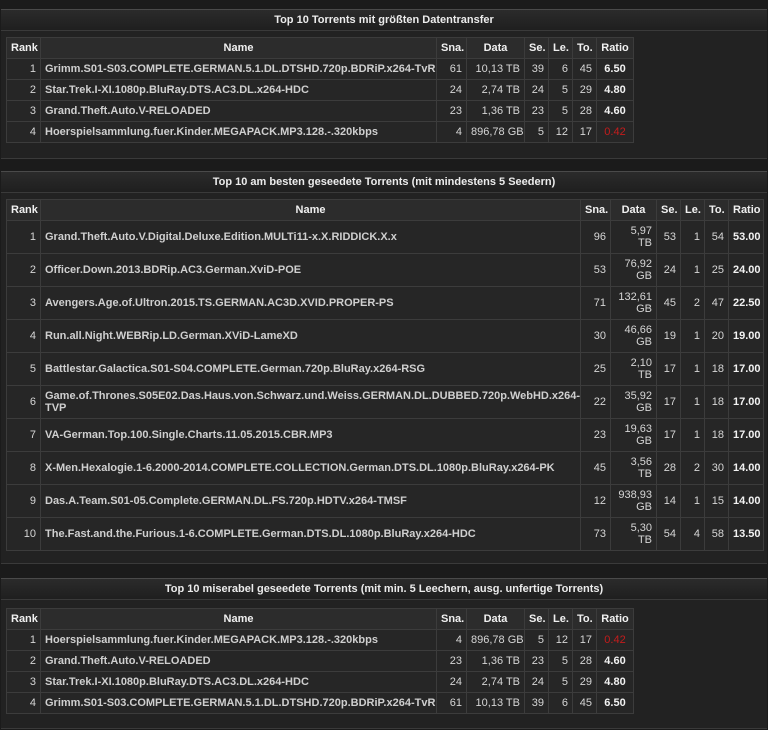 The width and height of the screenshot is (768, 730). I want to click on seeders-cell: 5, so click(536, 132).